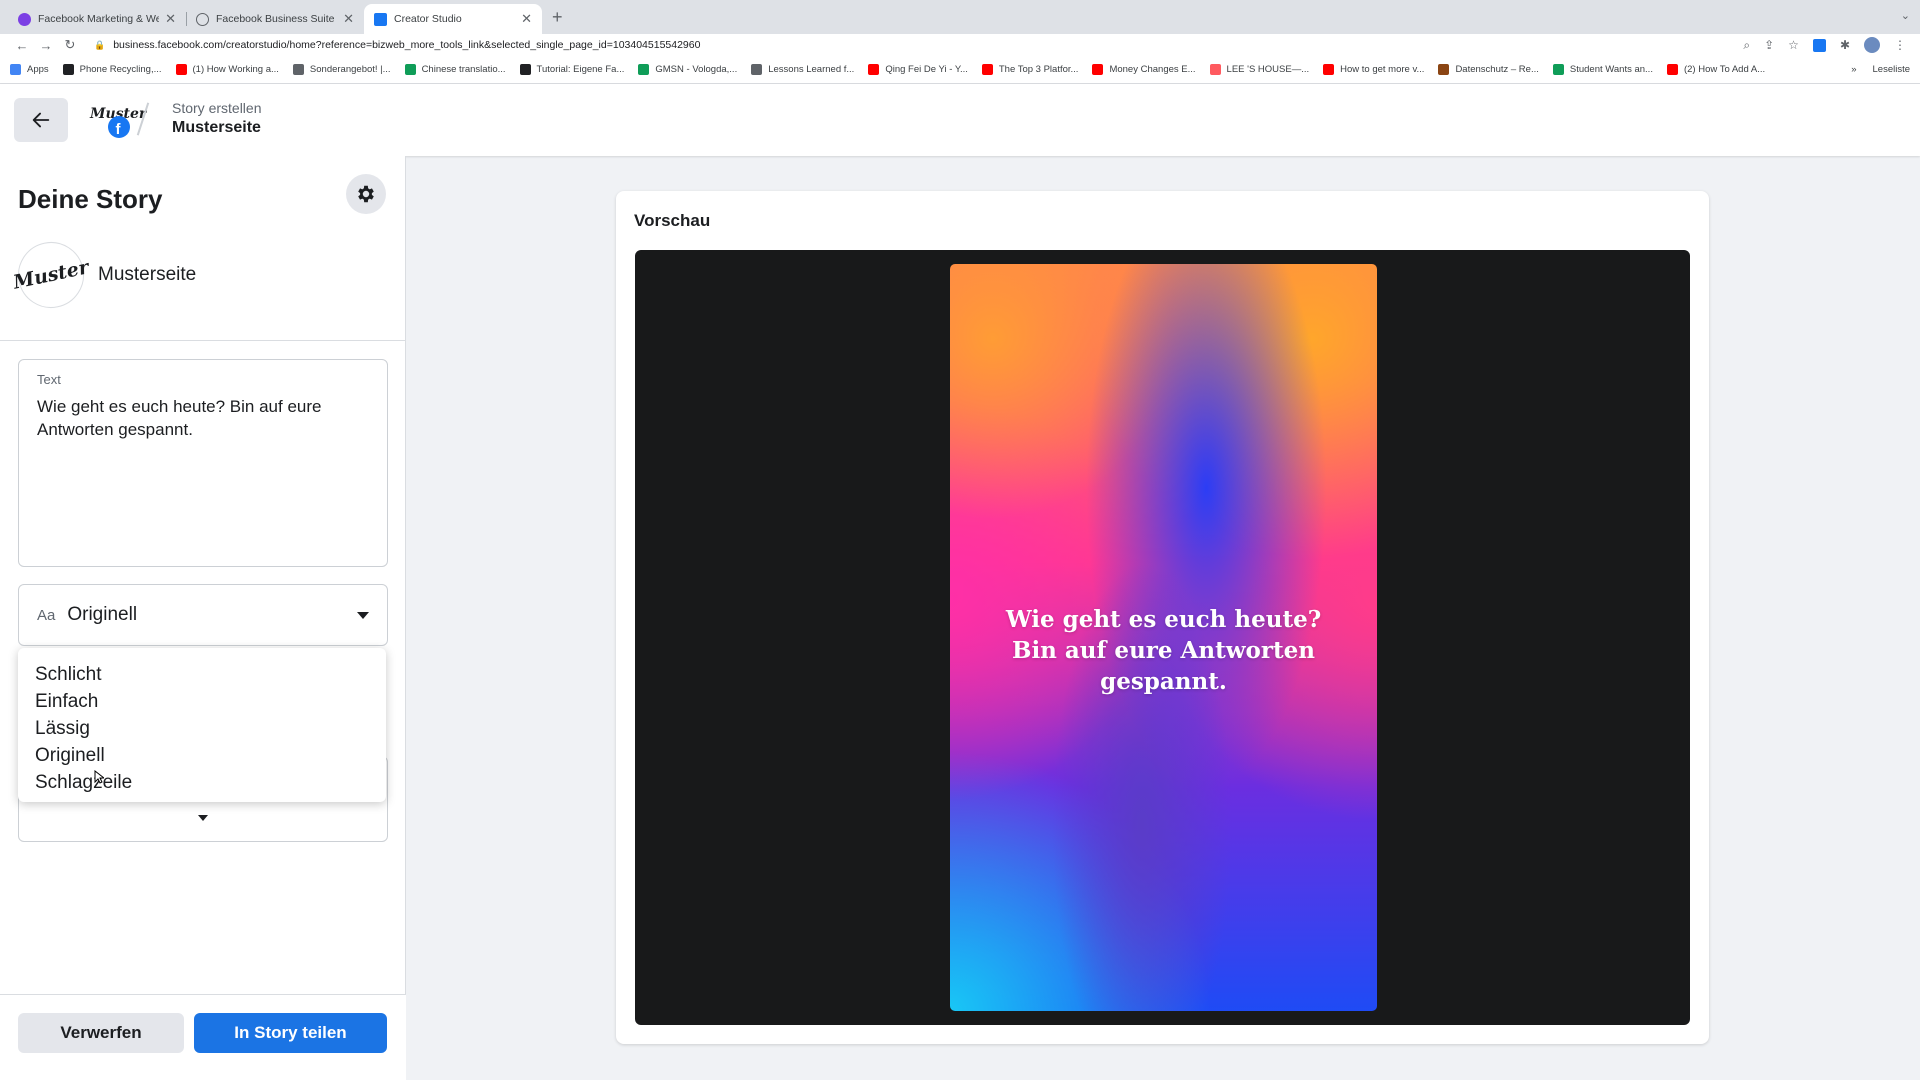 The width and height of the screenshot is (1920, 1080). I want to click on breadcrumb-section: Story erstellen, so click(217, 108).